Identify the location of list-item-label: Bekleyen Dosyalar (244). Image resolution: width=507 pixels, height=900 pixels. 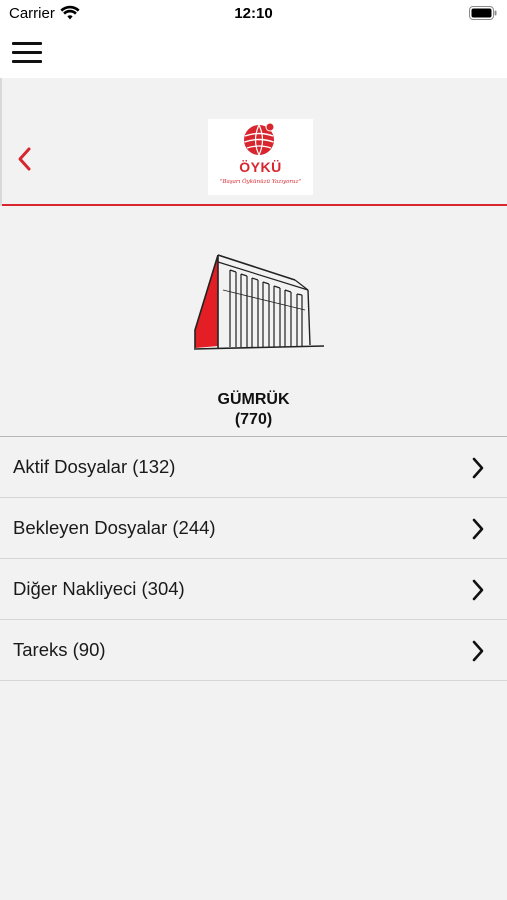
(114, 527).